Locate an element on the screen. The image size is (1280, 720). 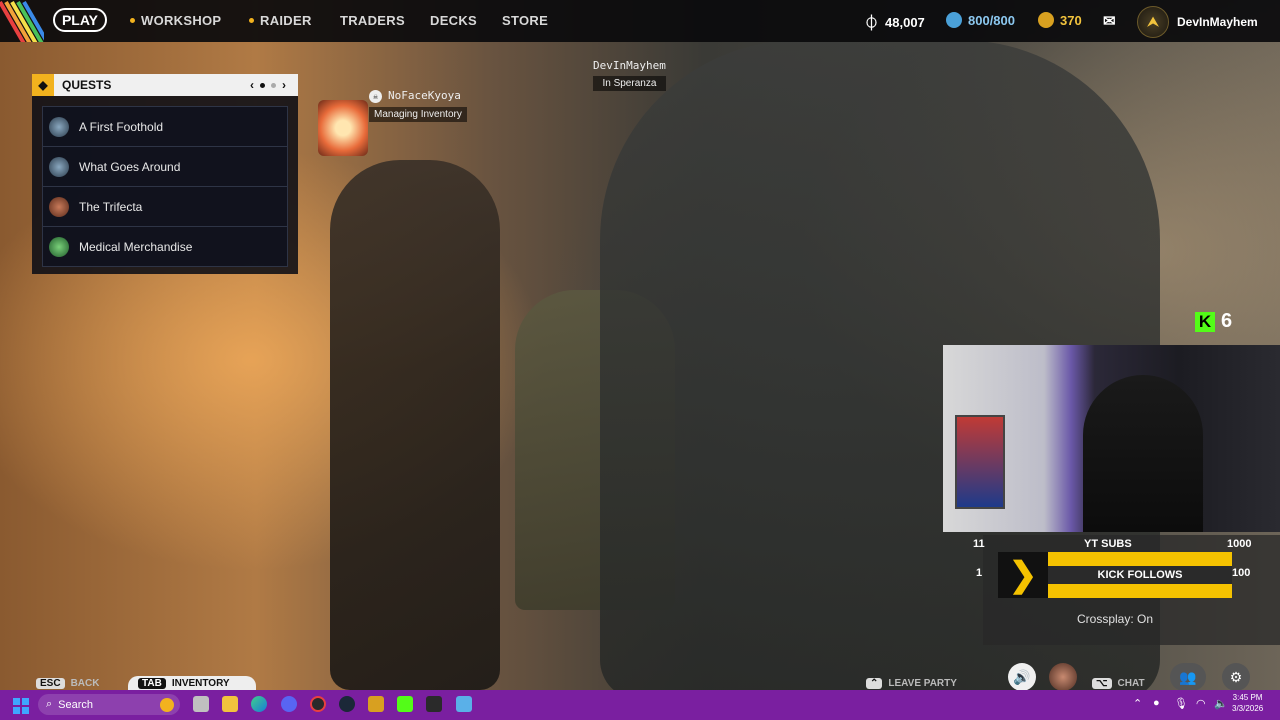
player-tag-devinmayhem: DevInMayhem In Speranza is located at coordinates (629, 75).